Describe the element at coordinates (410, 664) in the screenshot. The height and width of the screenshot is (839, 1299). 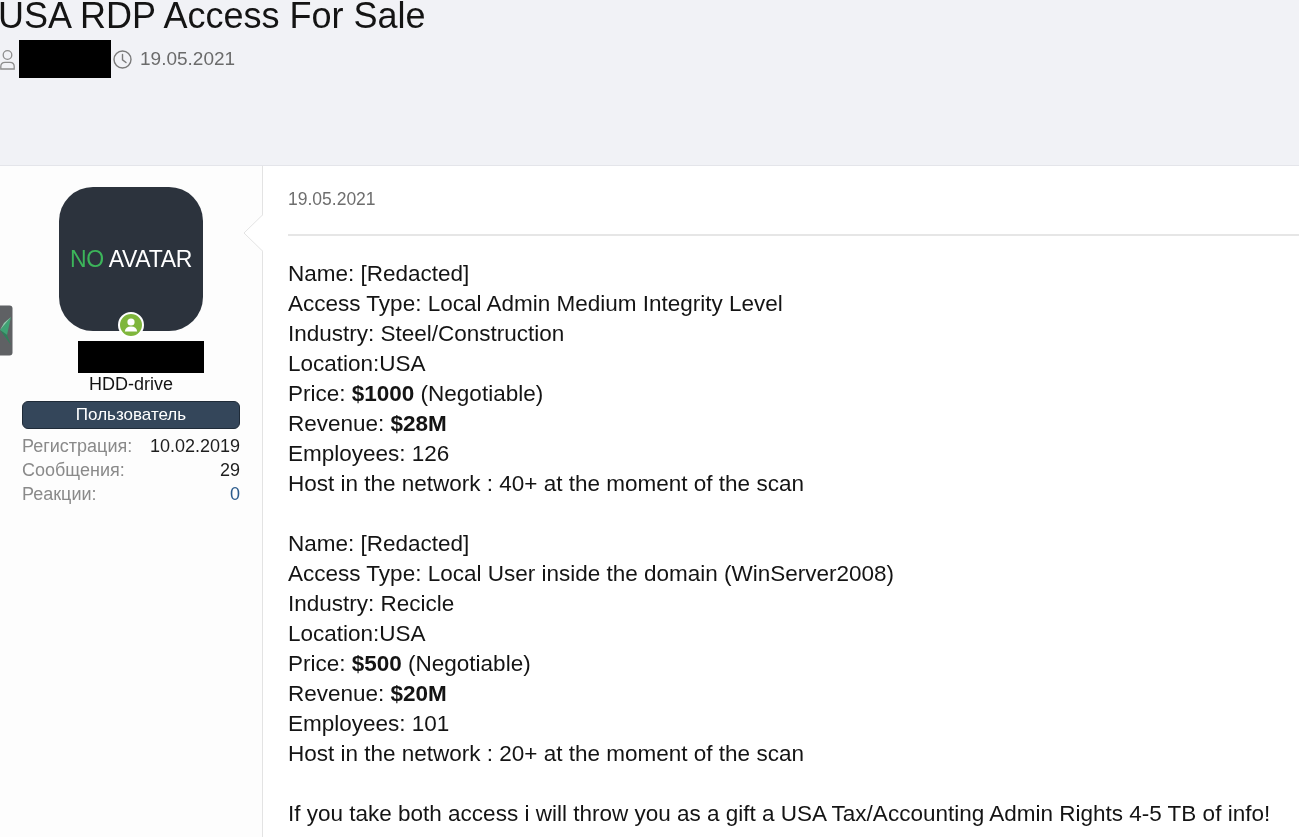
I see `post-text-line: Price: $500 (Negotiable)` at that location.